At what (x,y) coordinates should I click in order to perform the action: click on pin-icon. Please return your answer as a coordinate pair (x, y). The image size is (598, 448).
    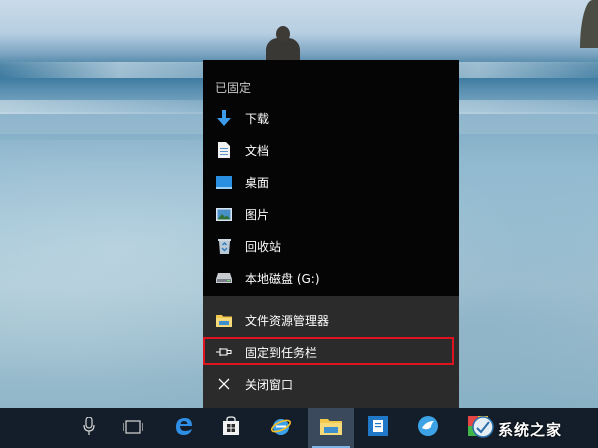
    Looking at the image, I should click on (224, 352).